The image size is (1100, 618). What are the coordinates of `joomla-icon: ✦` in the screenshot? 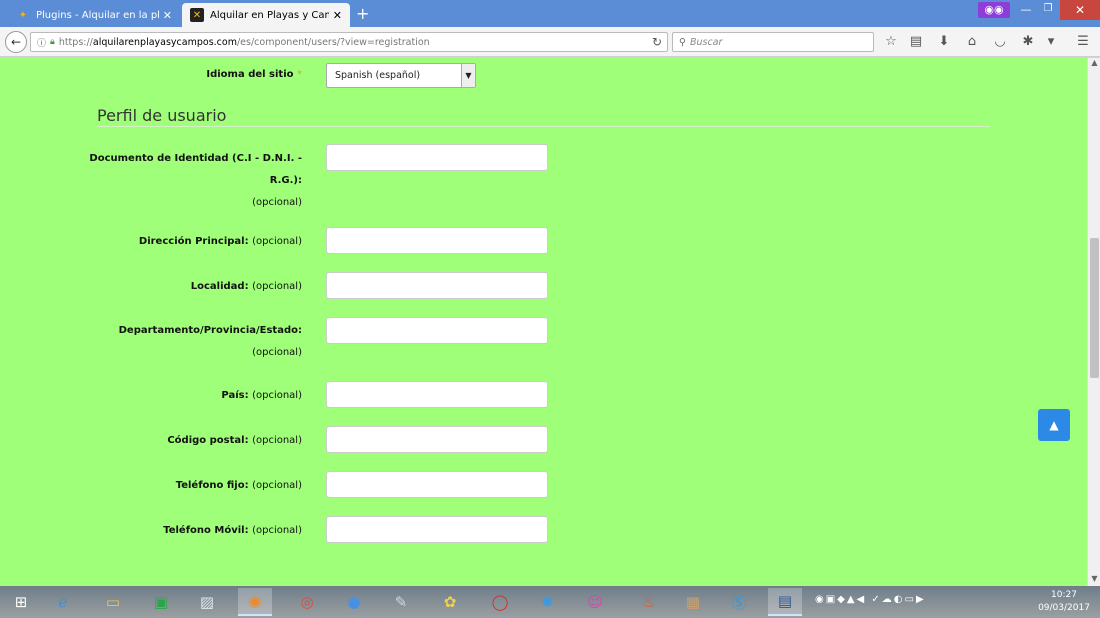 It's located at (23, 15).